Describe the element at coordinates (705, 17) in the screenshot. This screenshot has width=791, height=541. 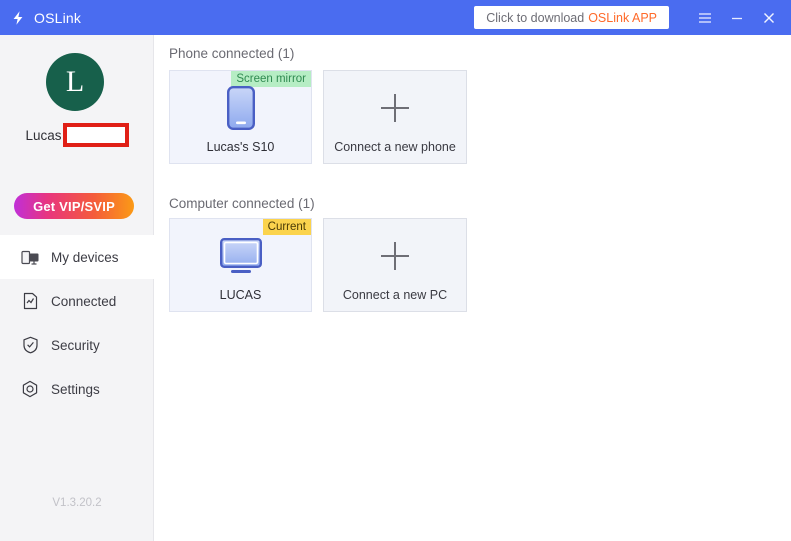
I see `hamburger-menu-icon` at that location.